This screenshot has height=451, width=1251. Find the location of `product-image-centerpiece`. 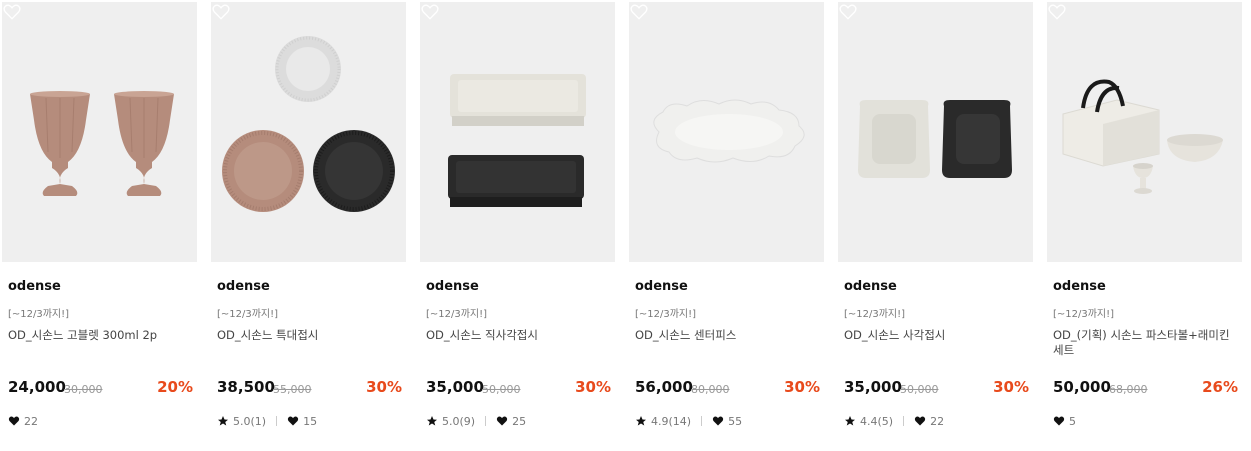

product-image-centerpiece is located at coordinates (726, 132).